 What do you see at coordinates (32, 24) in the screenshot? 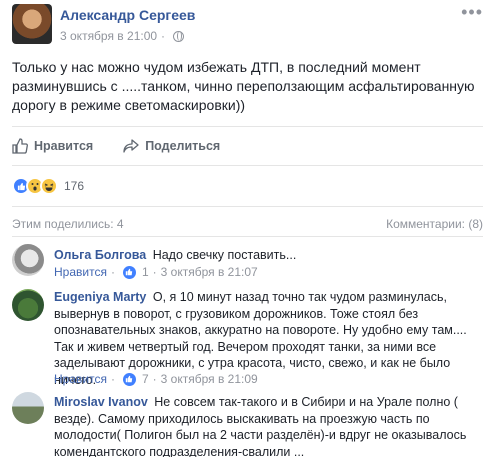
I see `author-avatar` at bounding box center [32, 24].